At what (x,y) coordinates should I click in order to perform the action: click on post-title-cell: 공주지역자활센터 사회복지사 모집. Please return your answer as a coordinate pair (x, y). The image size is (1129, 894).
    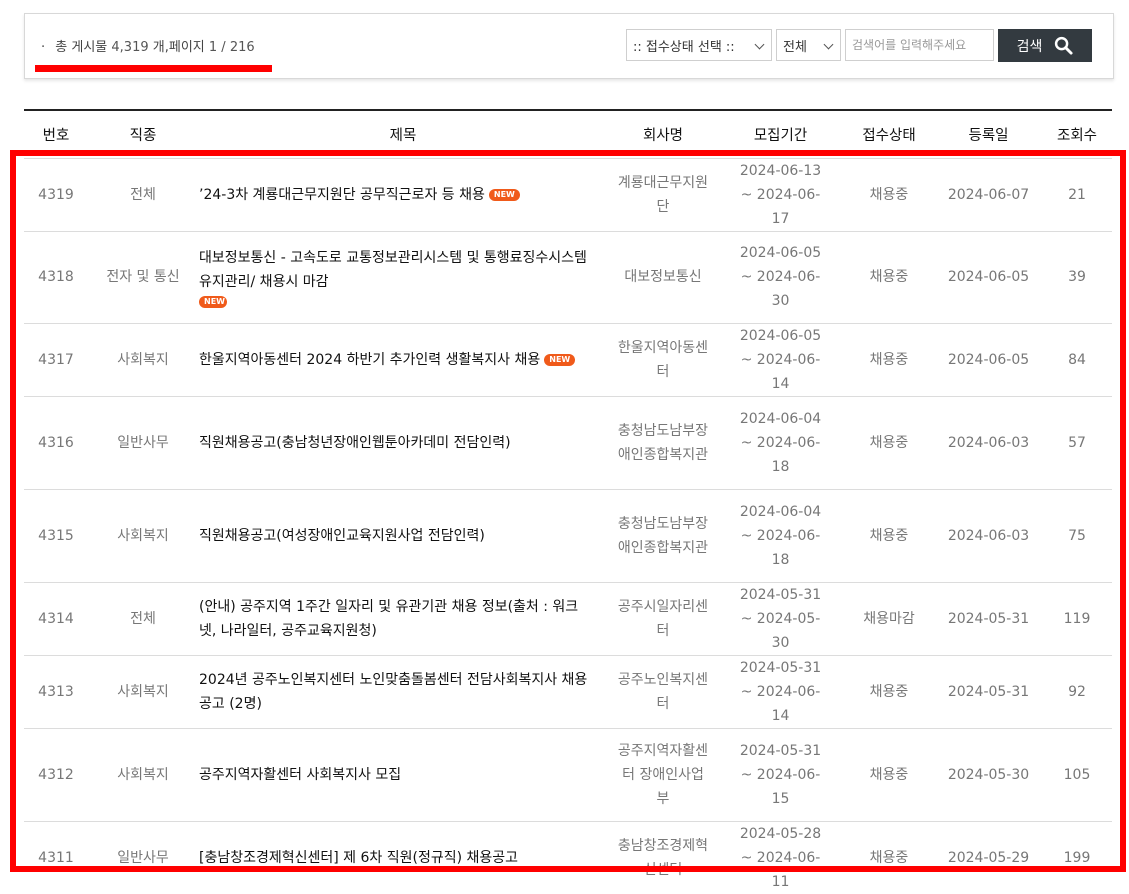
    Looking at the image, I should click on (403, 774).